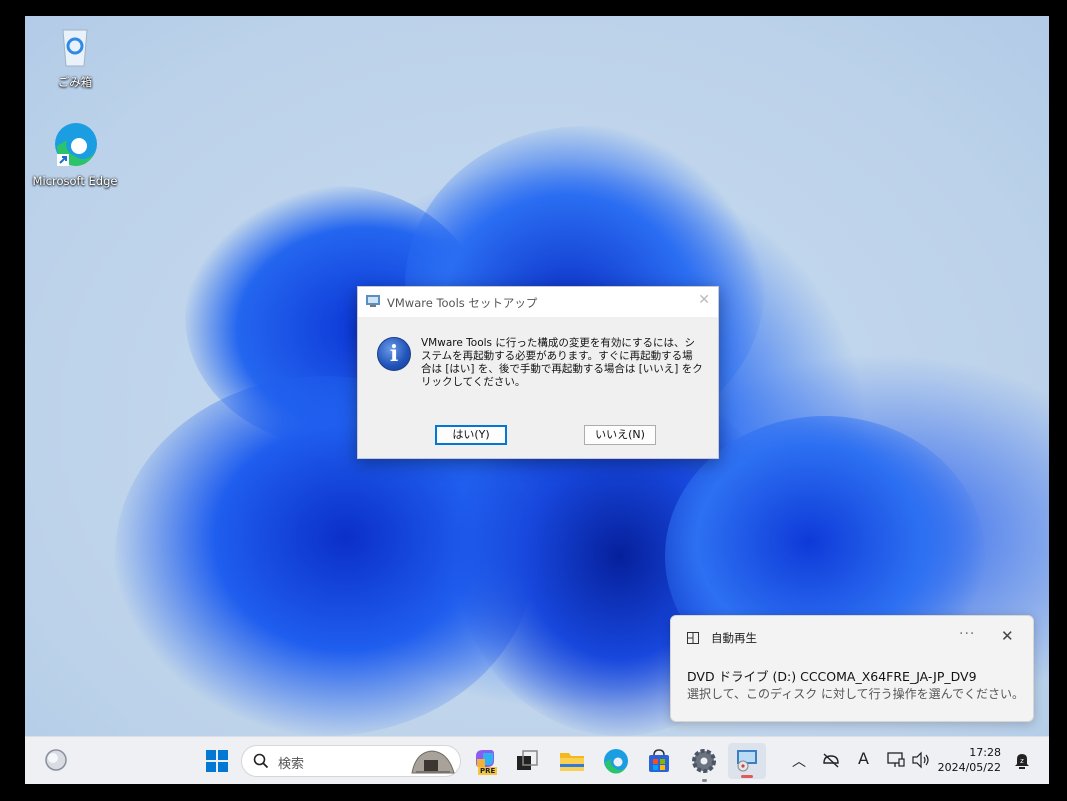 This screenshot has width=1067, height=801. Describe the element at coordinates (704, 300) in the screenshot. I see `dialog-close-button: ✕` at that location.